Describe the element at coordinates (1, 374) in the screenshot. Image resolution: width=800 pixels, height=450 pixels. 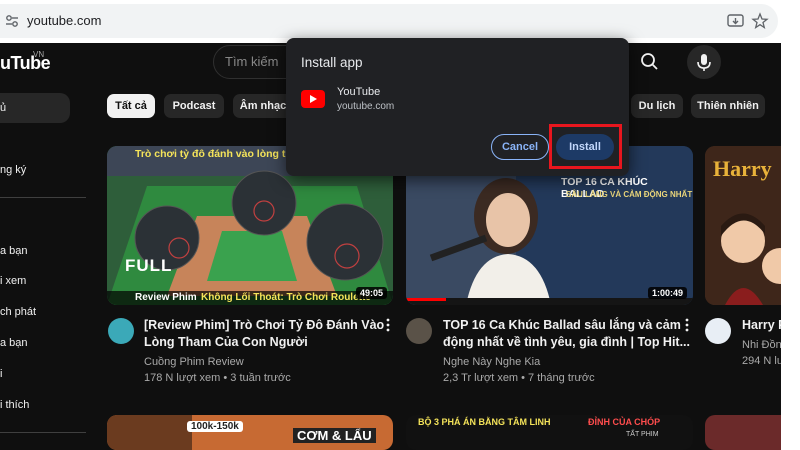
I see `sidebar-item-watch-later: i` at that location.